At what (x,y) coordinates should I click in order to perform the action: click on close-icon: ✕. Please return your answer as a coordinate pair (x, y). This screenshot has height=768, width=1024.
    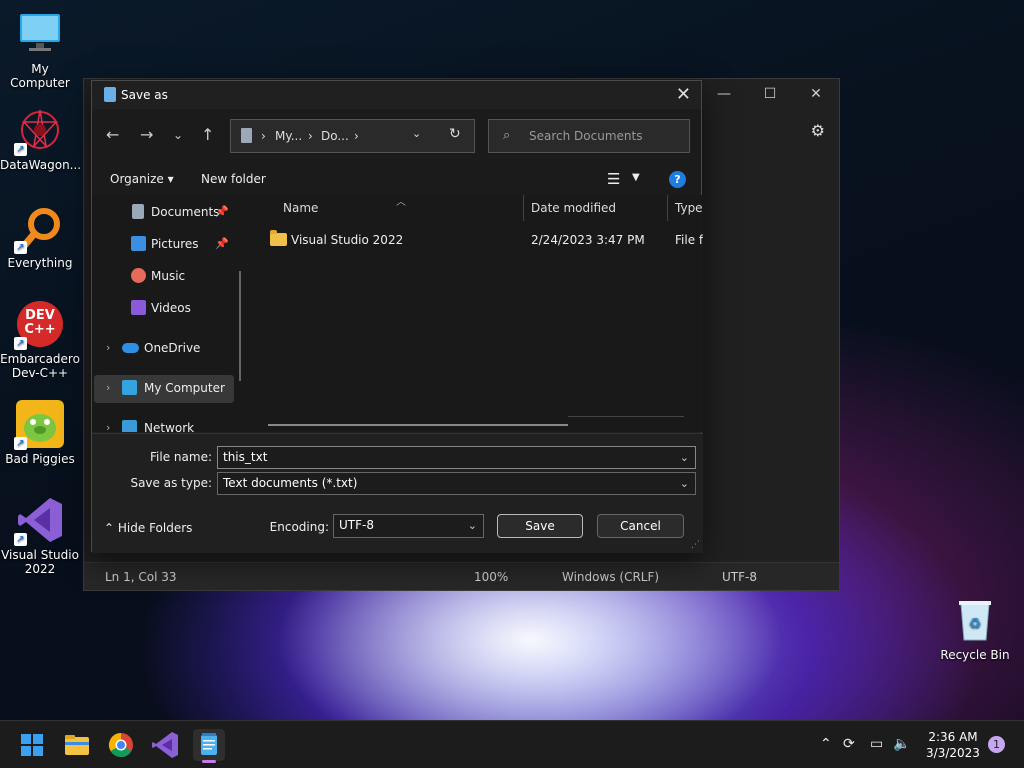
    Looking at the image, I should click on (683, 94).